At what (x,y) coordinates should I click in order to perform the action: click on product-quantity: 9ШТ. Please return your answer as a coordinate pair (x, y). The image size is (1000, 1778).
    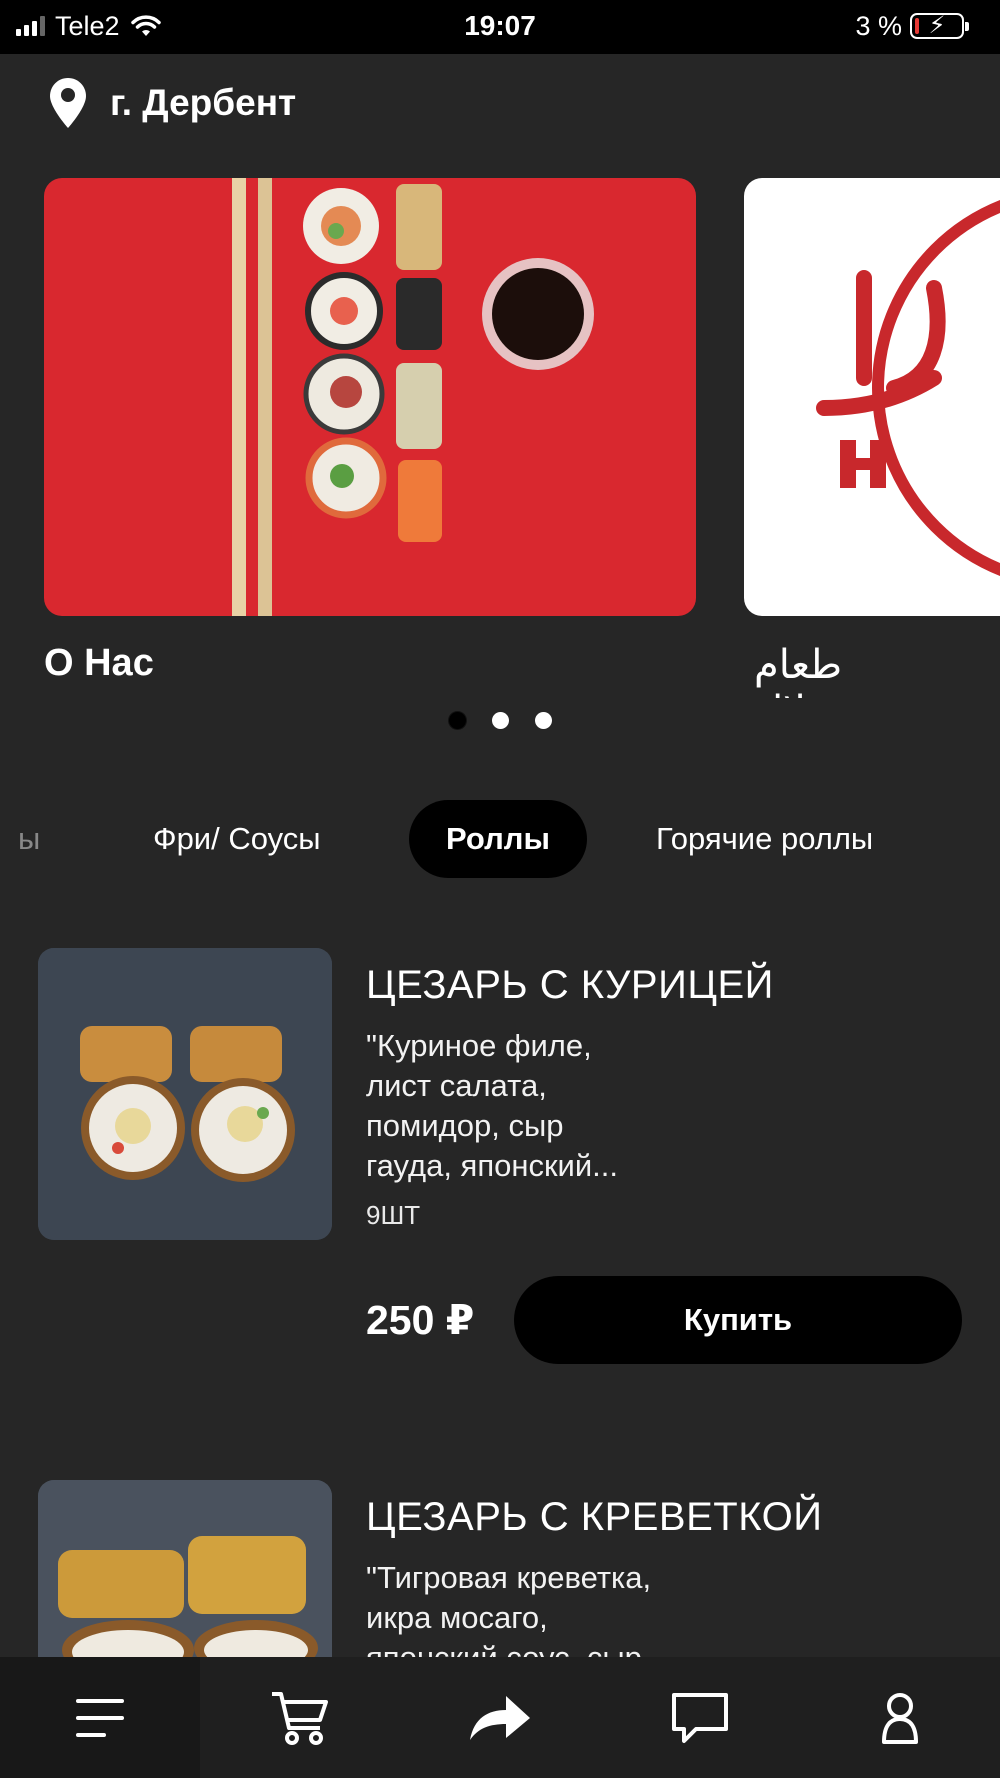
    Looking at the image, I should click on (393, 1215).